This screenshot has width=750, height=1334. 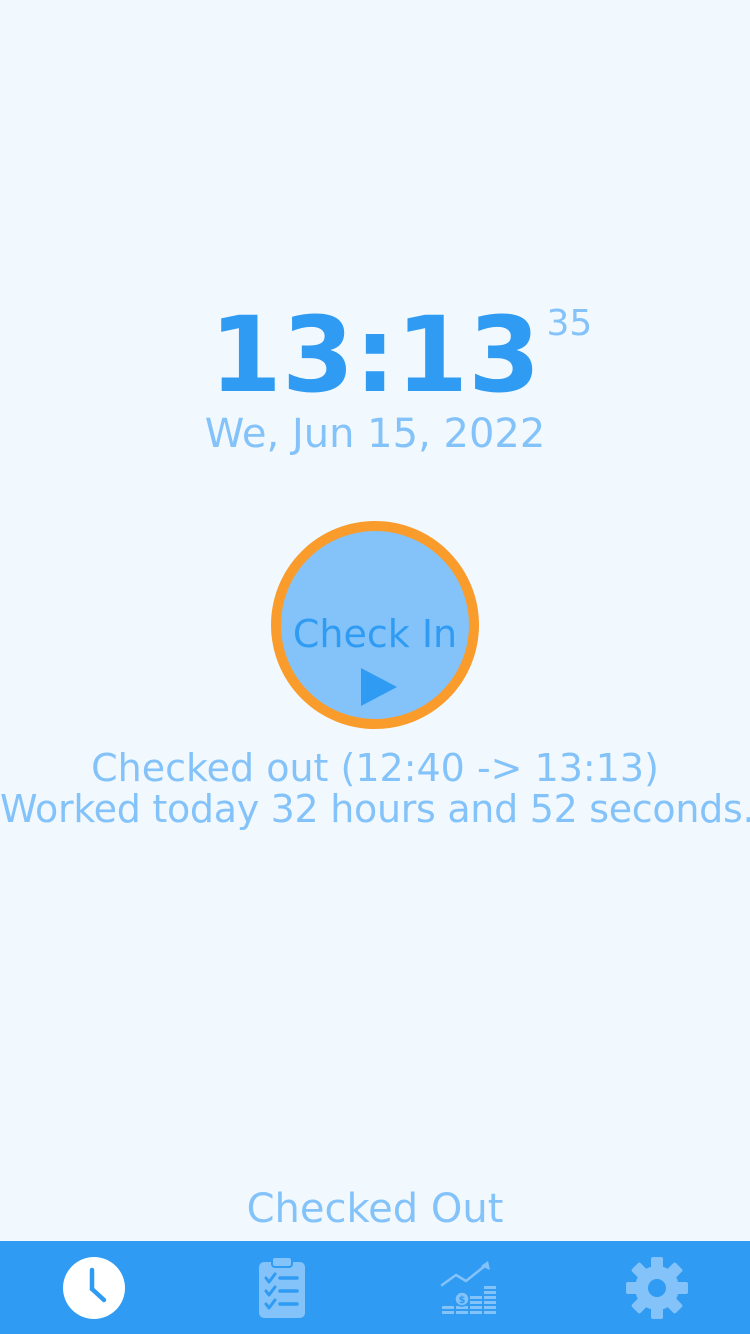 What do you see at coordinates (375, 634) in the screenshot?
I see `check-in-label: Check In` at bounding box center [375, 634].